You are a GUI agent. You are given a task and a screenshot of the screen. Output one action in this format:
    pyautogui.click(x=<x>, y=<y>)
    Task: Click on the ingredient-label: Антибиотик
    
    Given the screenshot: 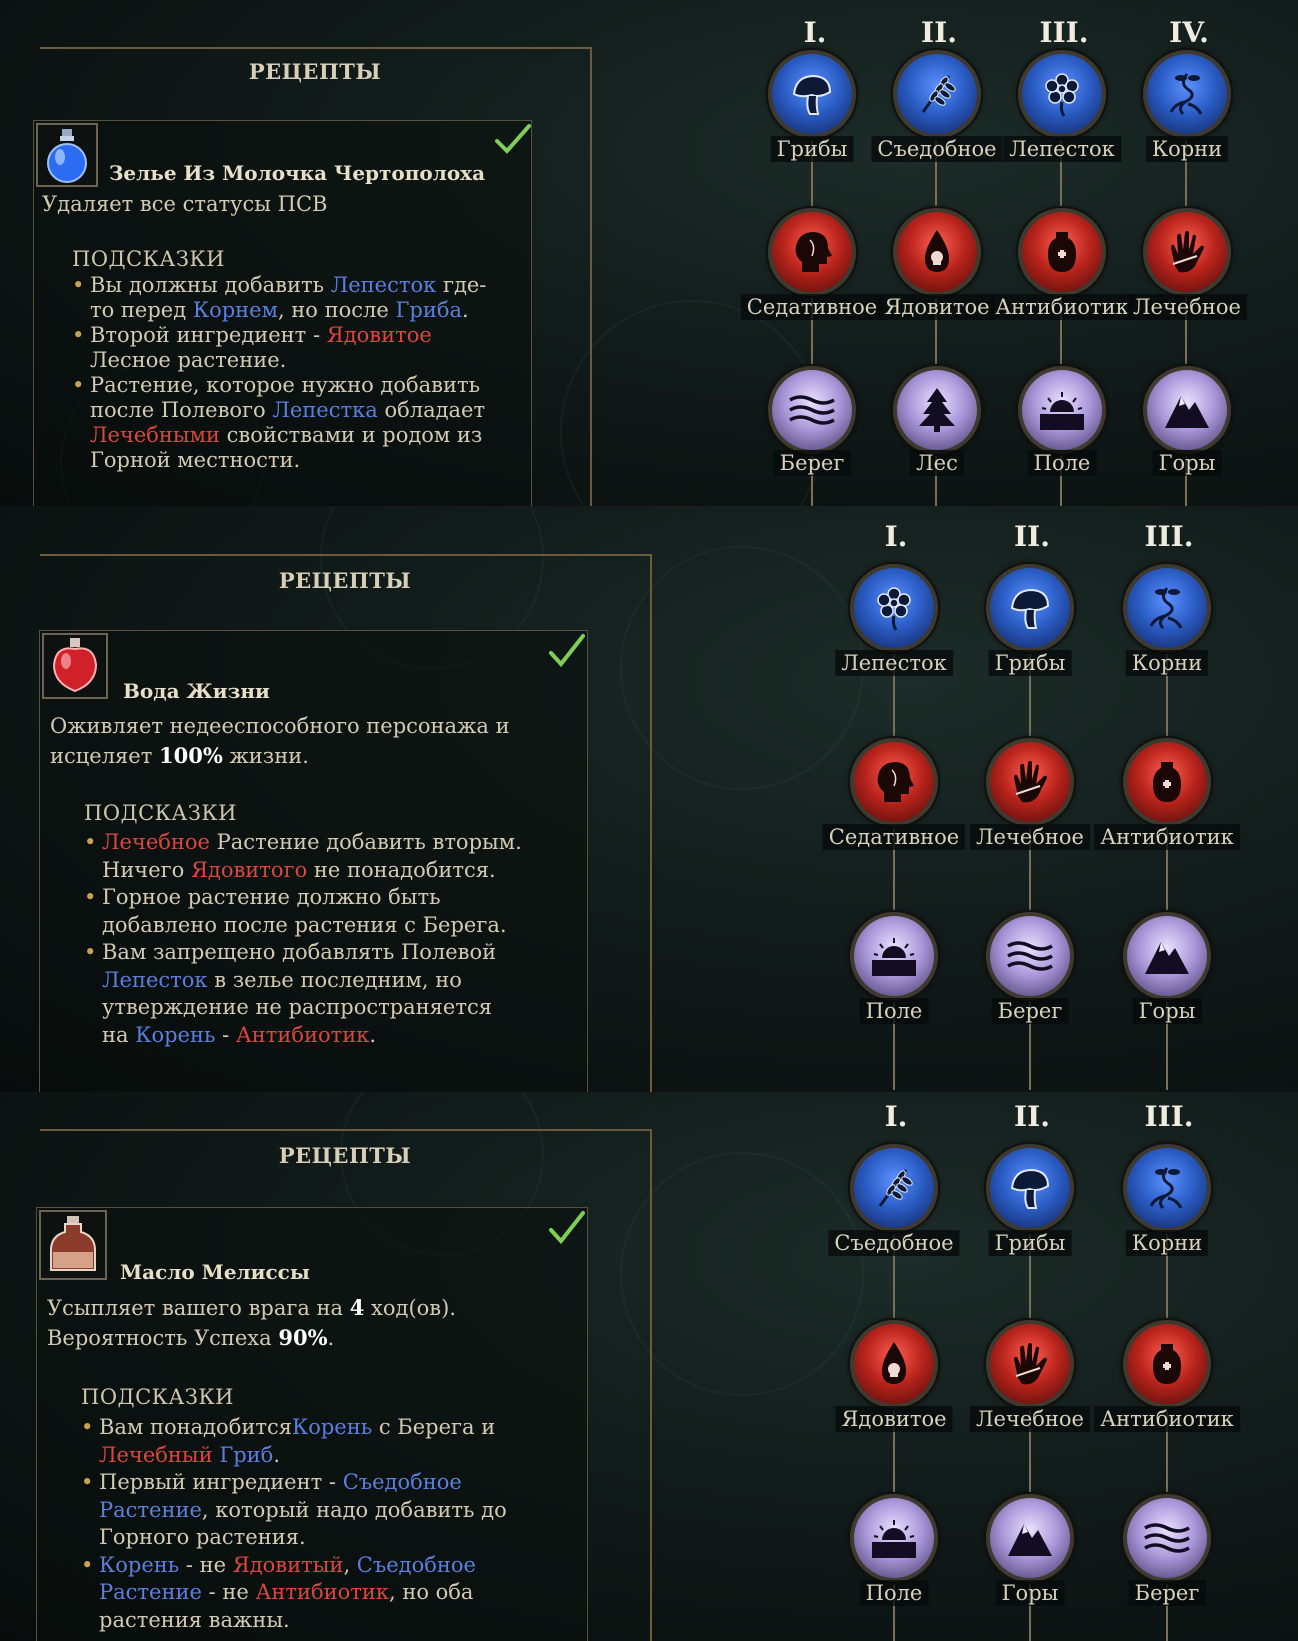 What is the action you would take?
    pyautogui.click(x=1167, y=1419)
    